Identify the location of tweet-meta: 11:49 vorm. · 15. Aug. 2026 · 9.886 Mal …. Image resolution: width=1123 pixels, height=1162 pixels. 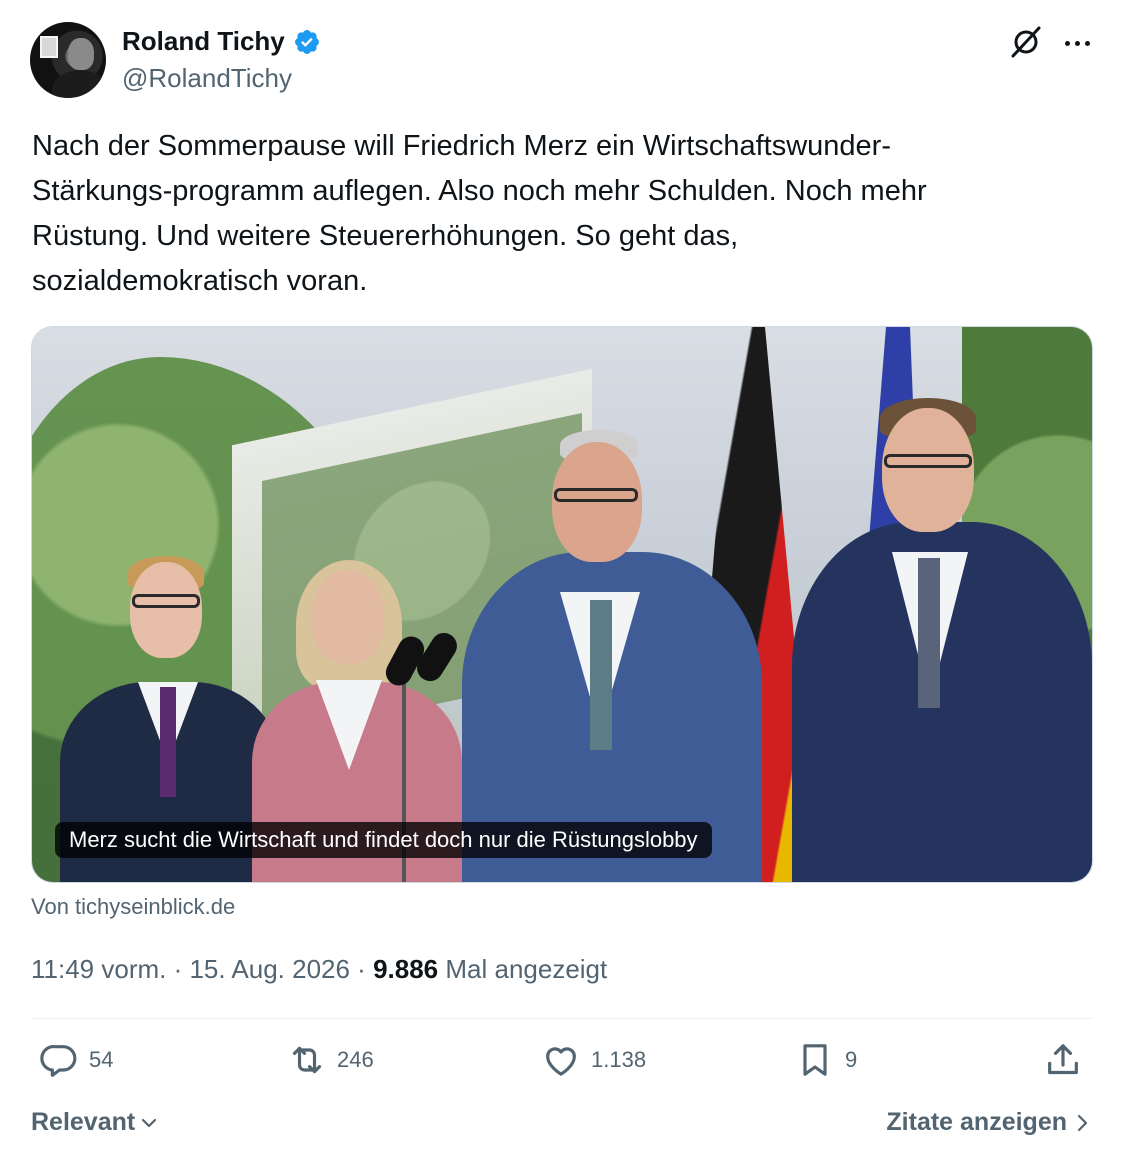
(319, 969).